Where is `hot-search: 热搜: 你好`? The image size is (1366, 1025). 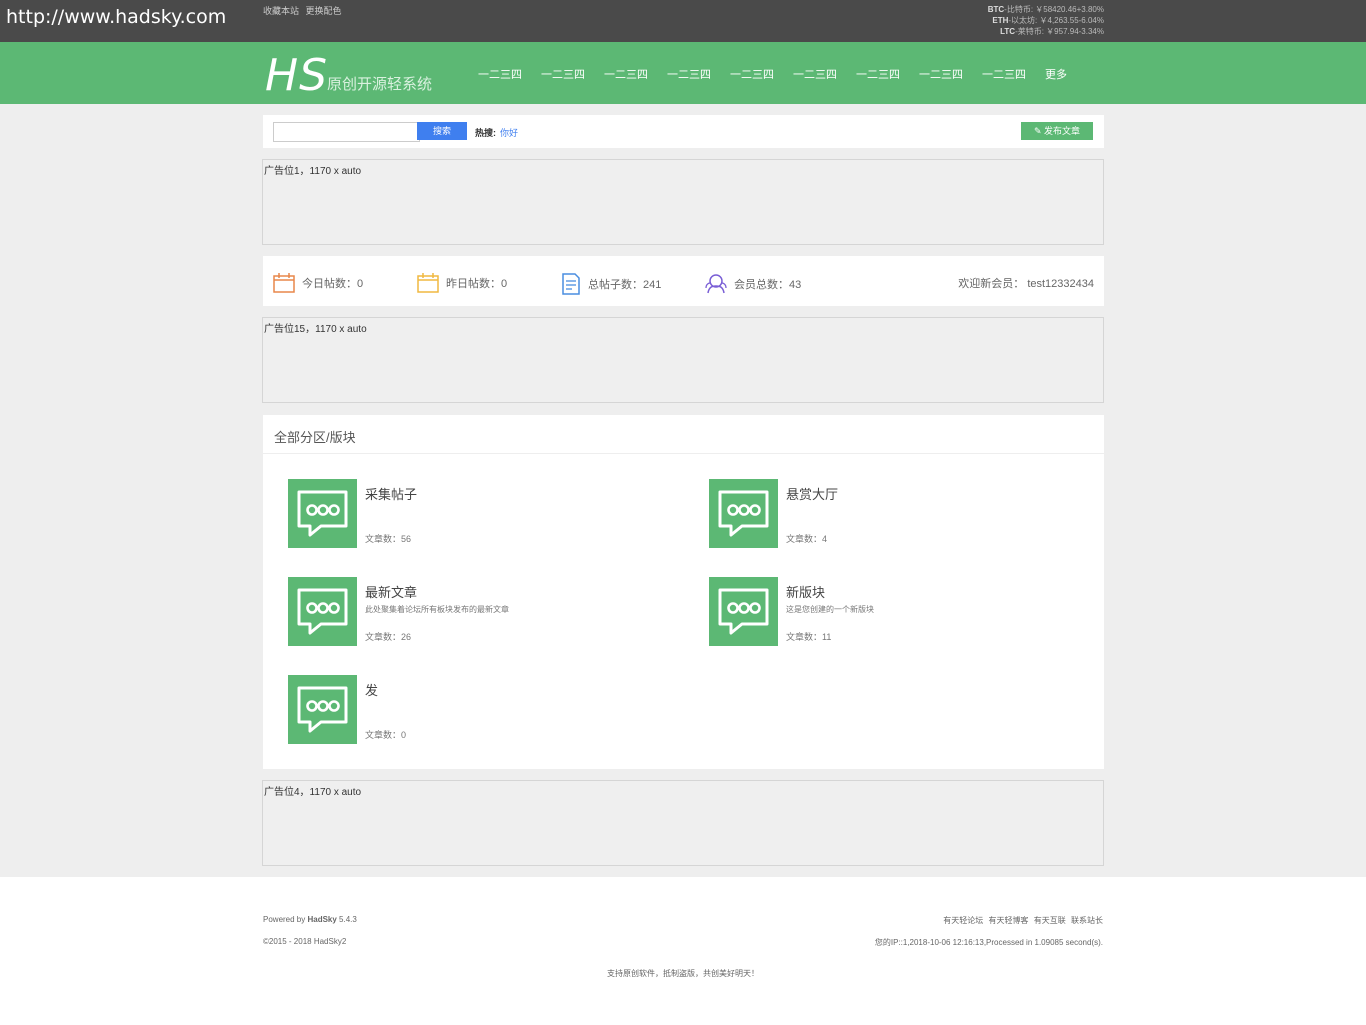 hot-search: 热搜: 你好 is located at coordinates (496, 132).